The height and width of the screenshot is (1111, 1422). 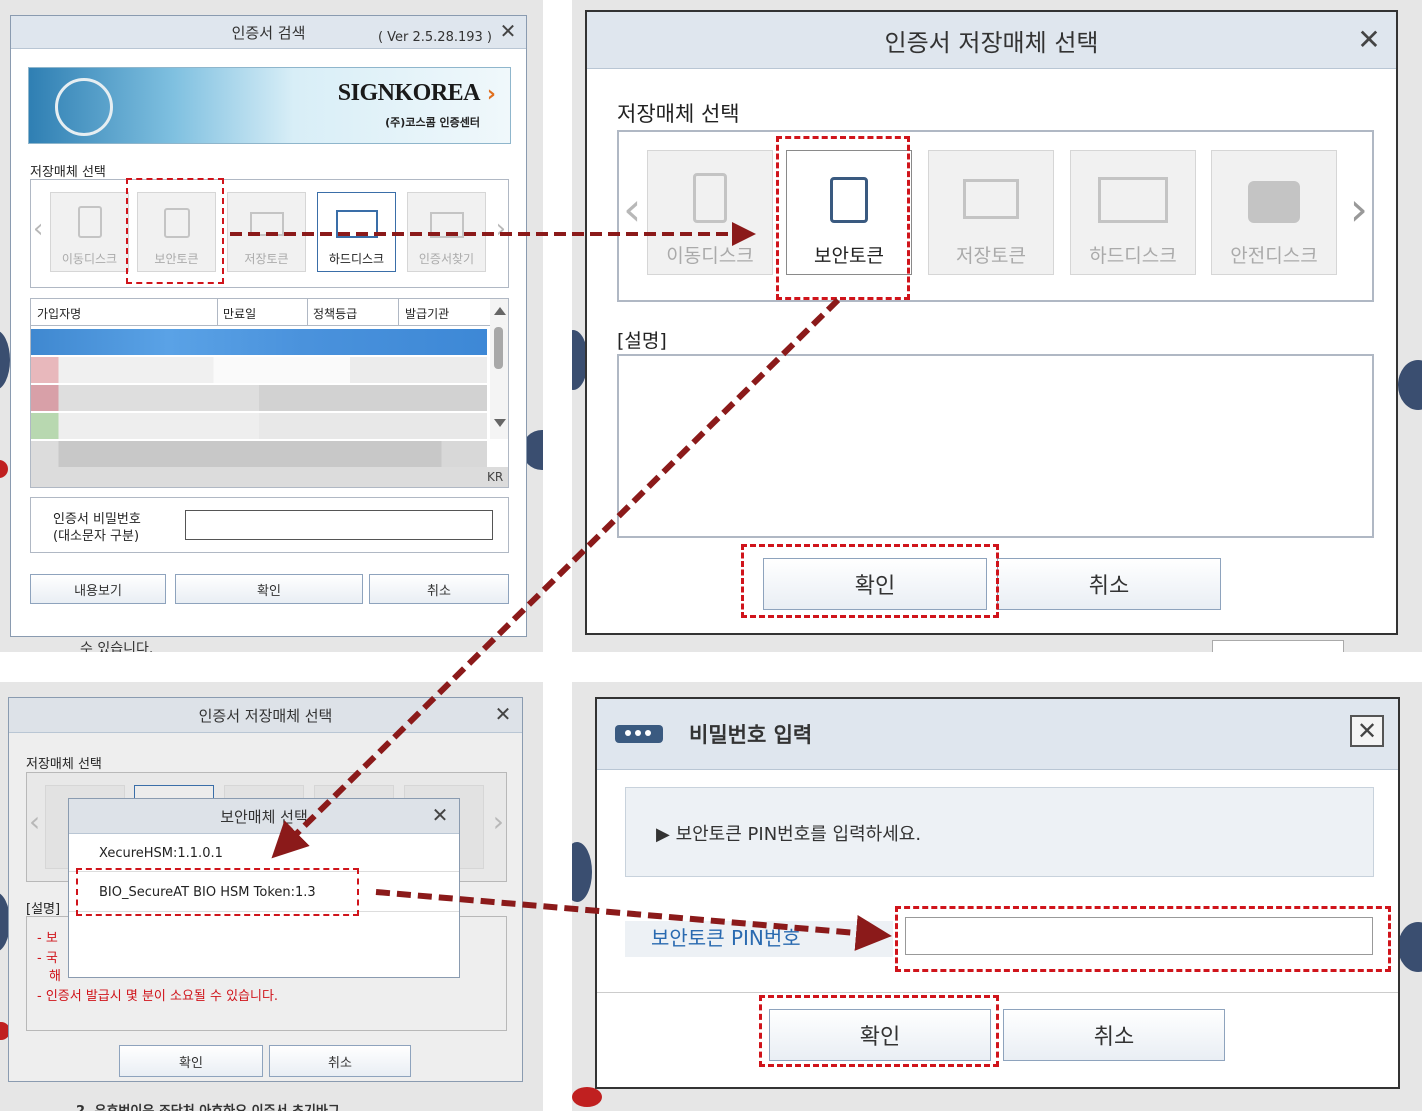 I want to click on monitor-icon, so click(x=356, y=224).